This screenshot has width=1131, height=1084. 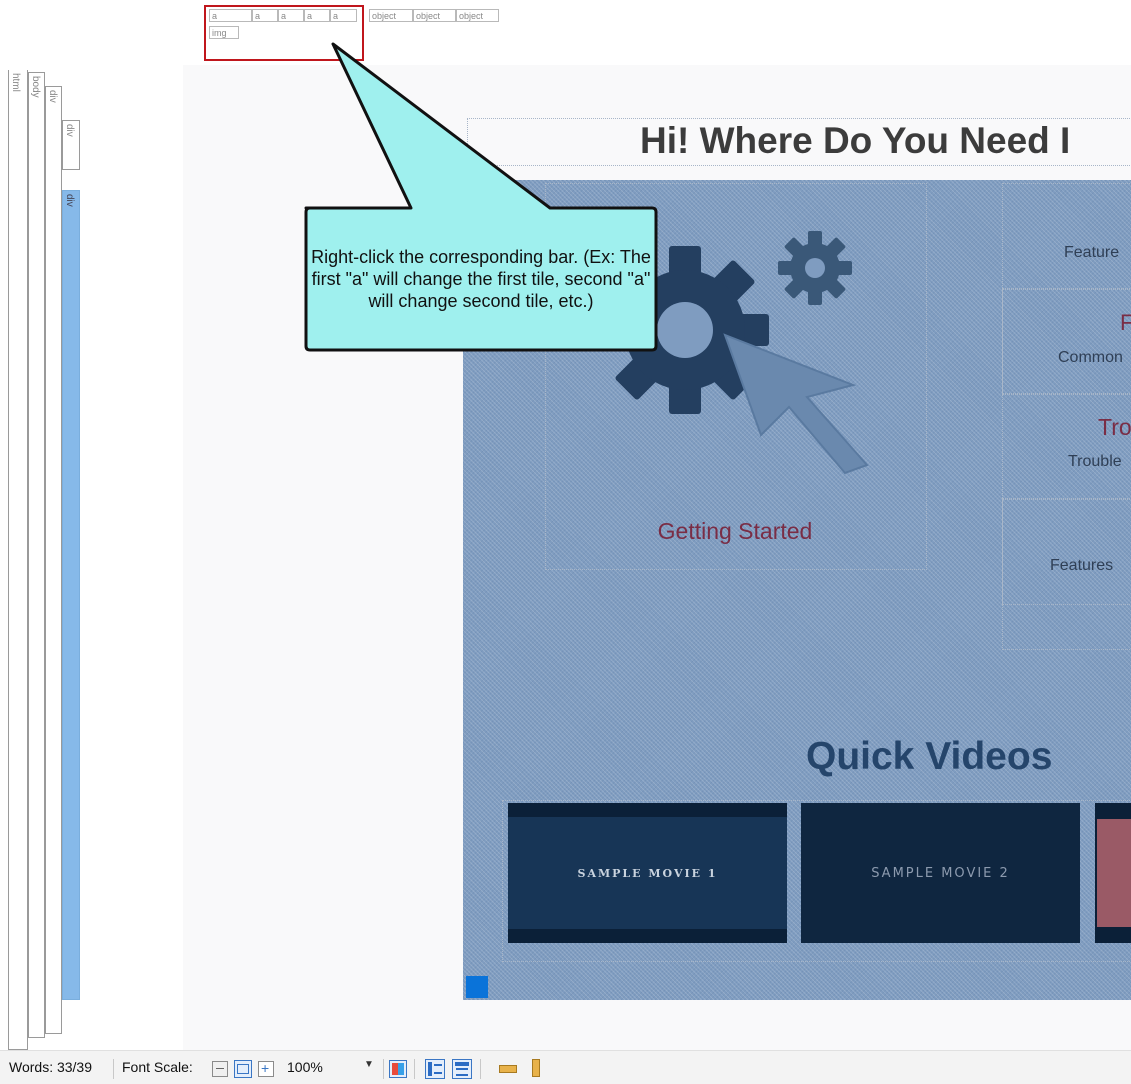 I want to click on font-scale-decrease-button, so click(x=220, y=1069).